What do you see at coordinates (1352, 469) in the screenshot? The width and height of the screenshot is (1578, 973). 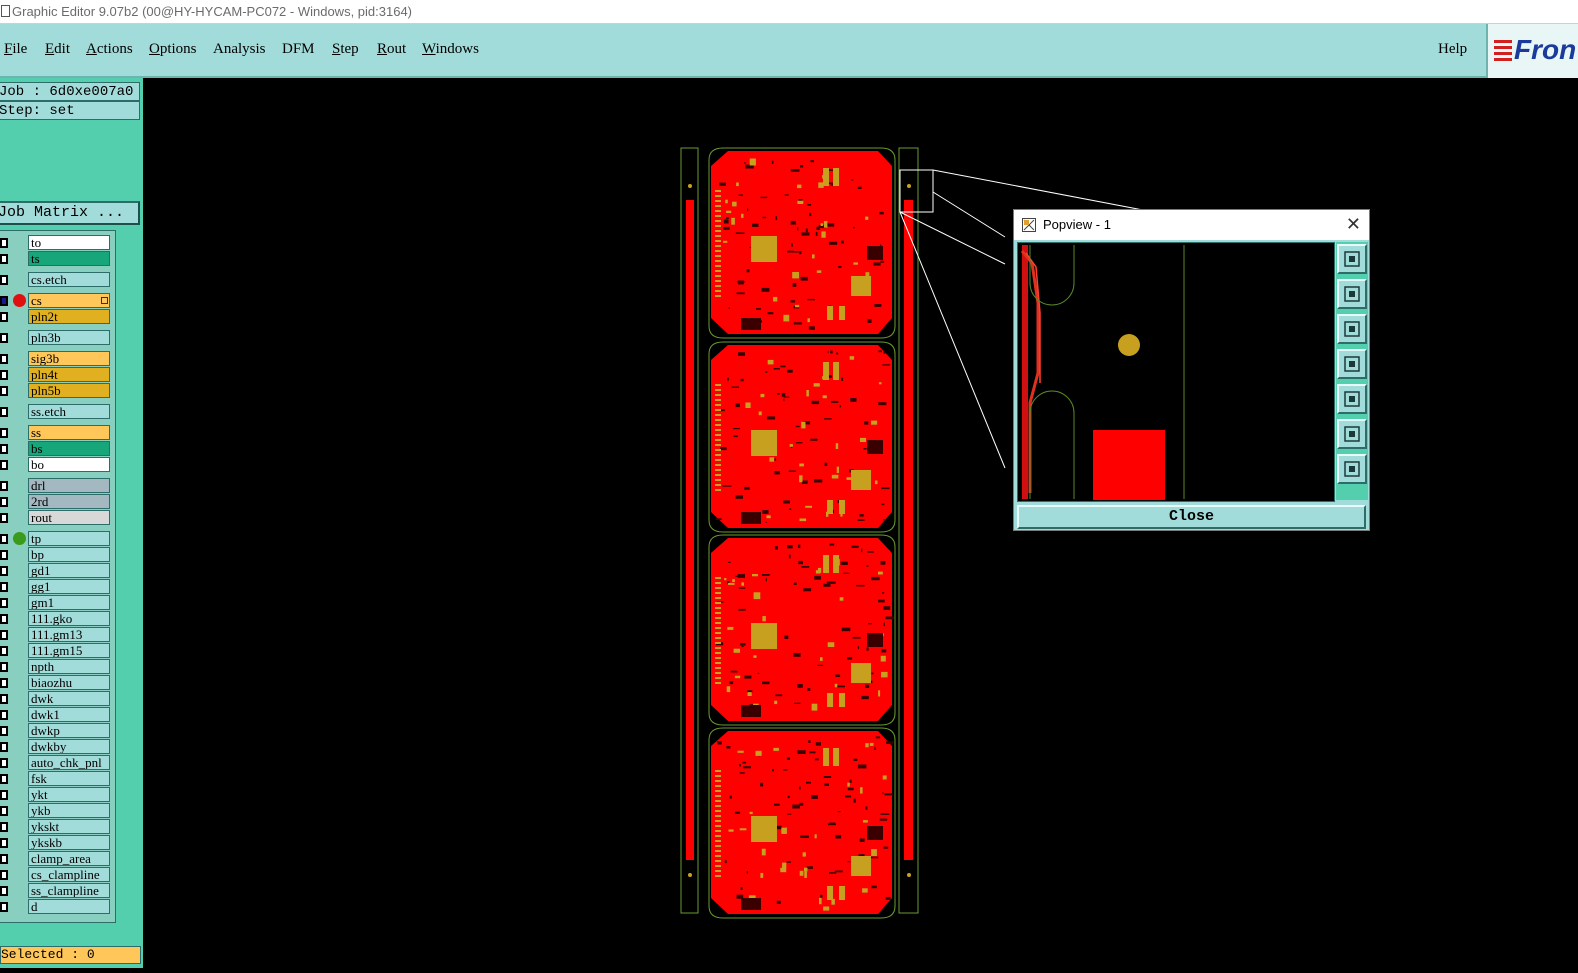 I see `zoom-in-icon` at bounding box center [1352, 469].